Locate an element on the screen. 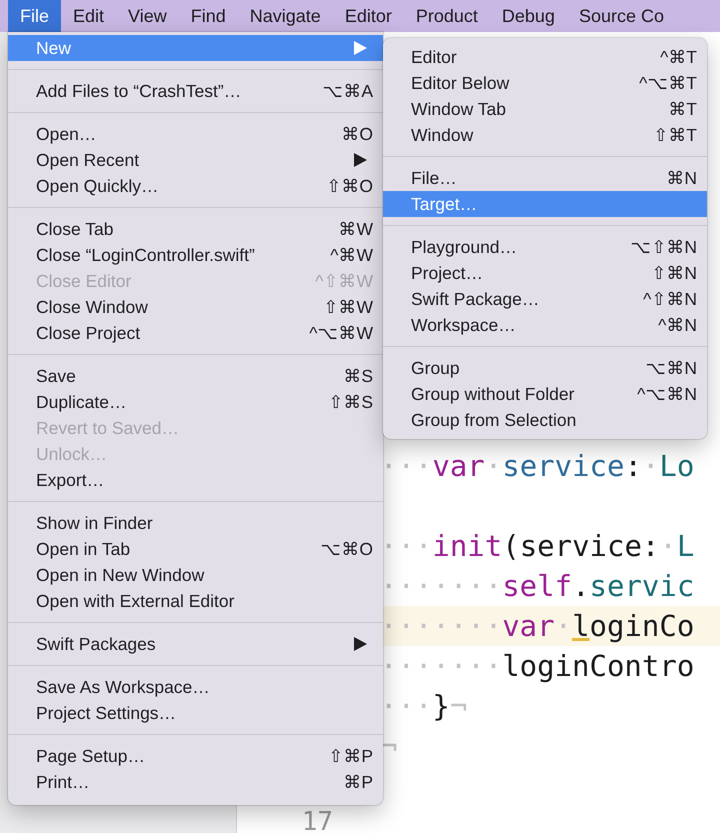  menu-item: Open Quickly… ⇧⌘O is located at coordinates (195, 186).